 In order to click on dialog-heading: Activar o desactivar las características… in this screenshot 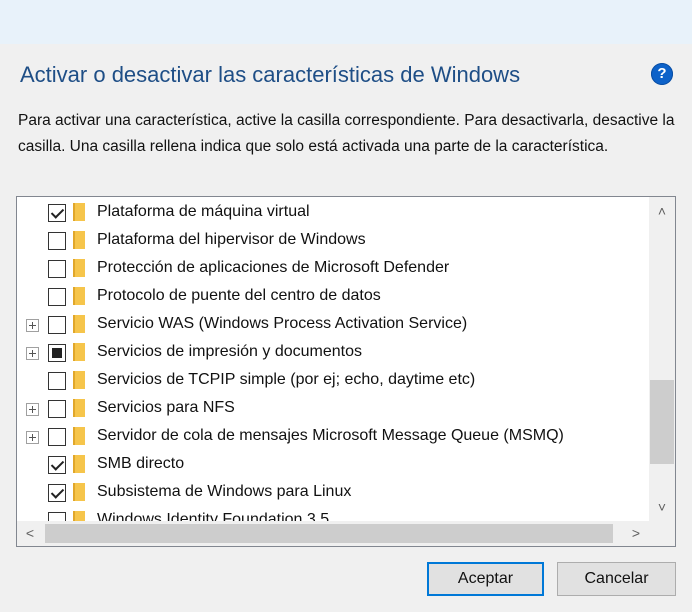, I will do `click(270, 74)`.